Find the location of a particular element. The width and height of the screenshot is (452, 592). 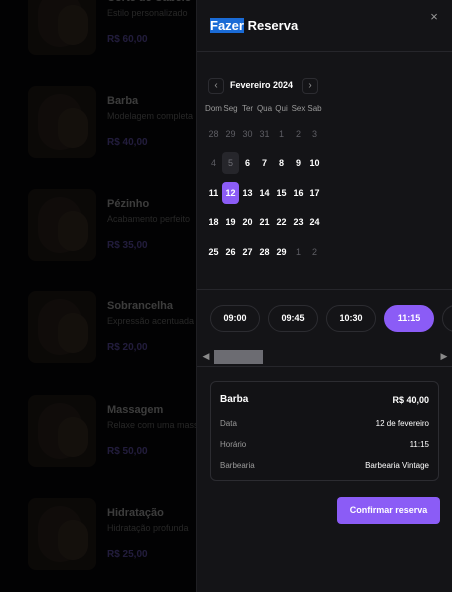

sheet-title: Fazer Reserva is located at coordinates (254, 25).